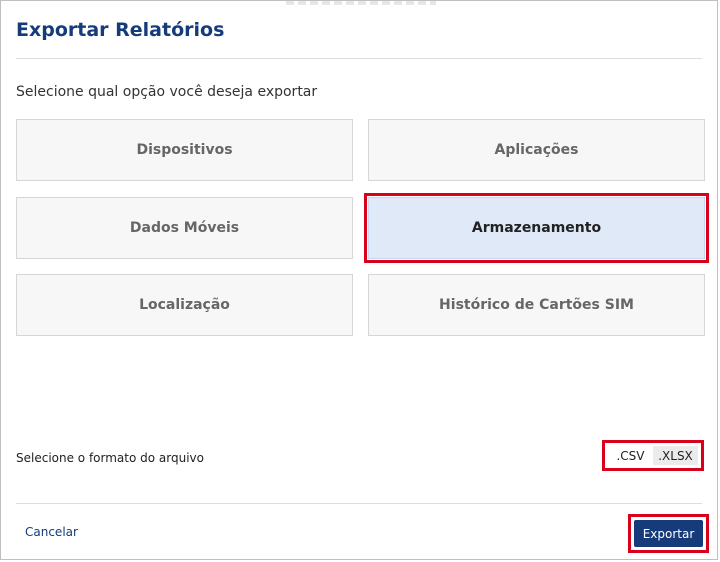 This screenshot has height=562, width=720. Describe the element at coordinates (184, 305) in the screenshot. I see `option-localizacao: Localização` at that location.